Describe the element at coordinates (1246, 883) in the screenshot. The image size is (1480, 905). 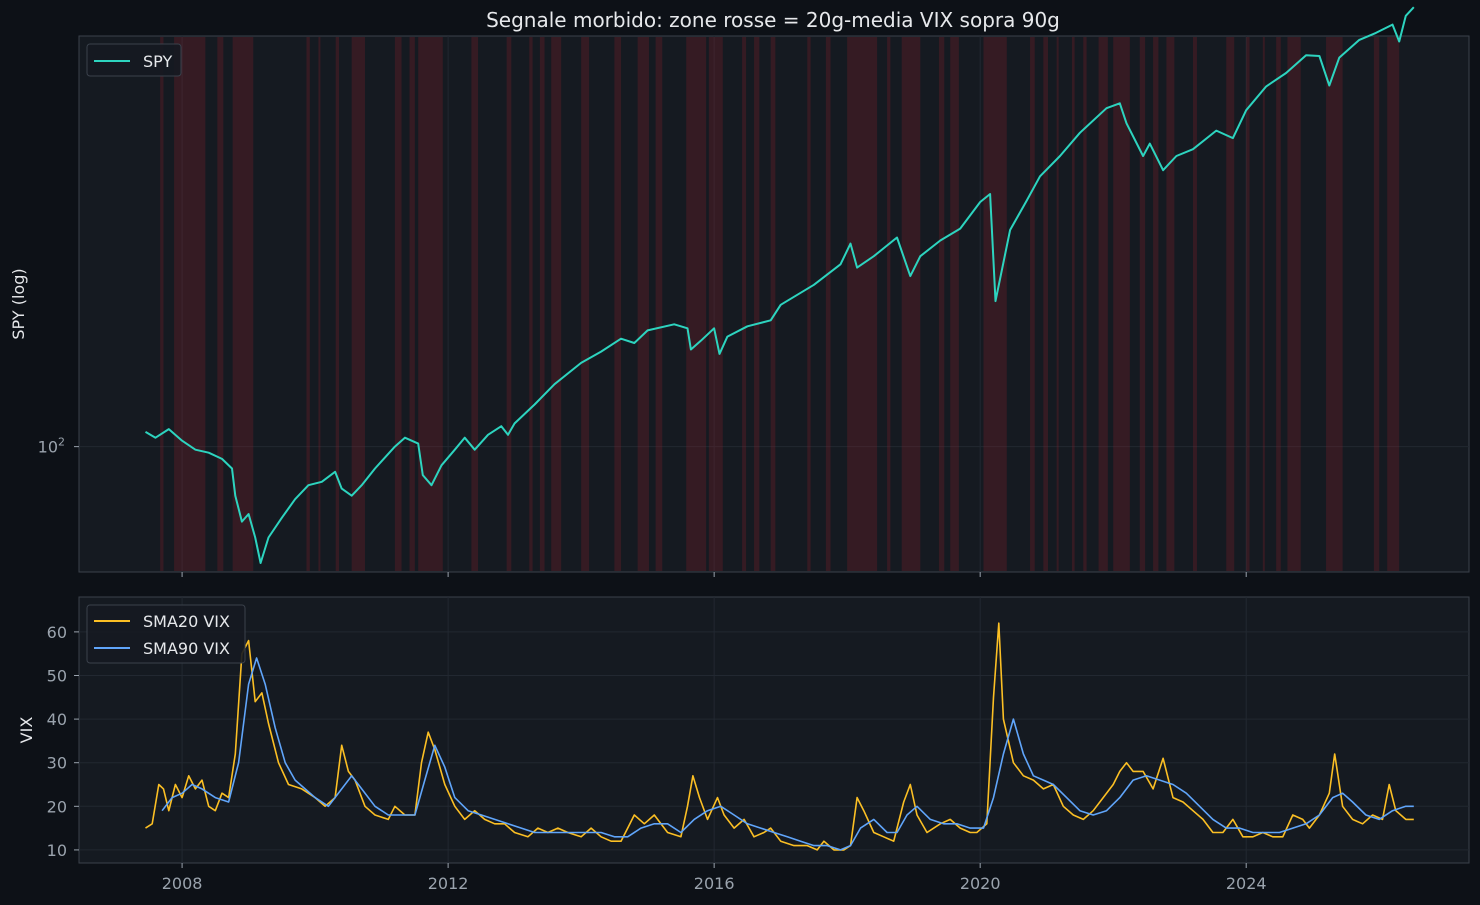
I see `x-tick-label: 2024` at that location.